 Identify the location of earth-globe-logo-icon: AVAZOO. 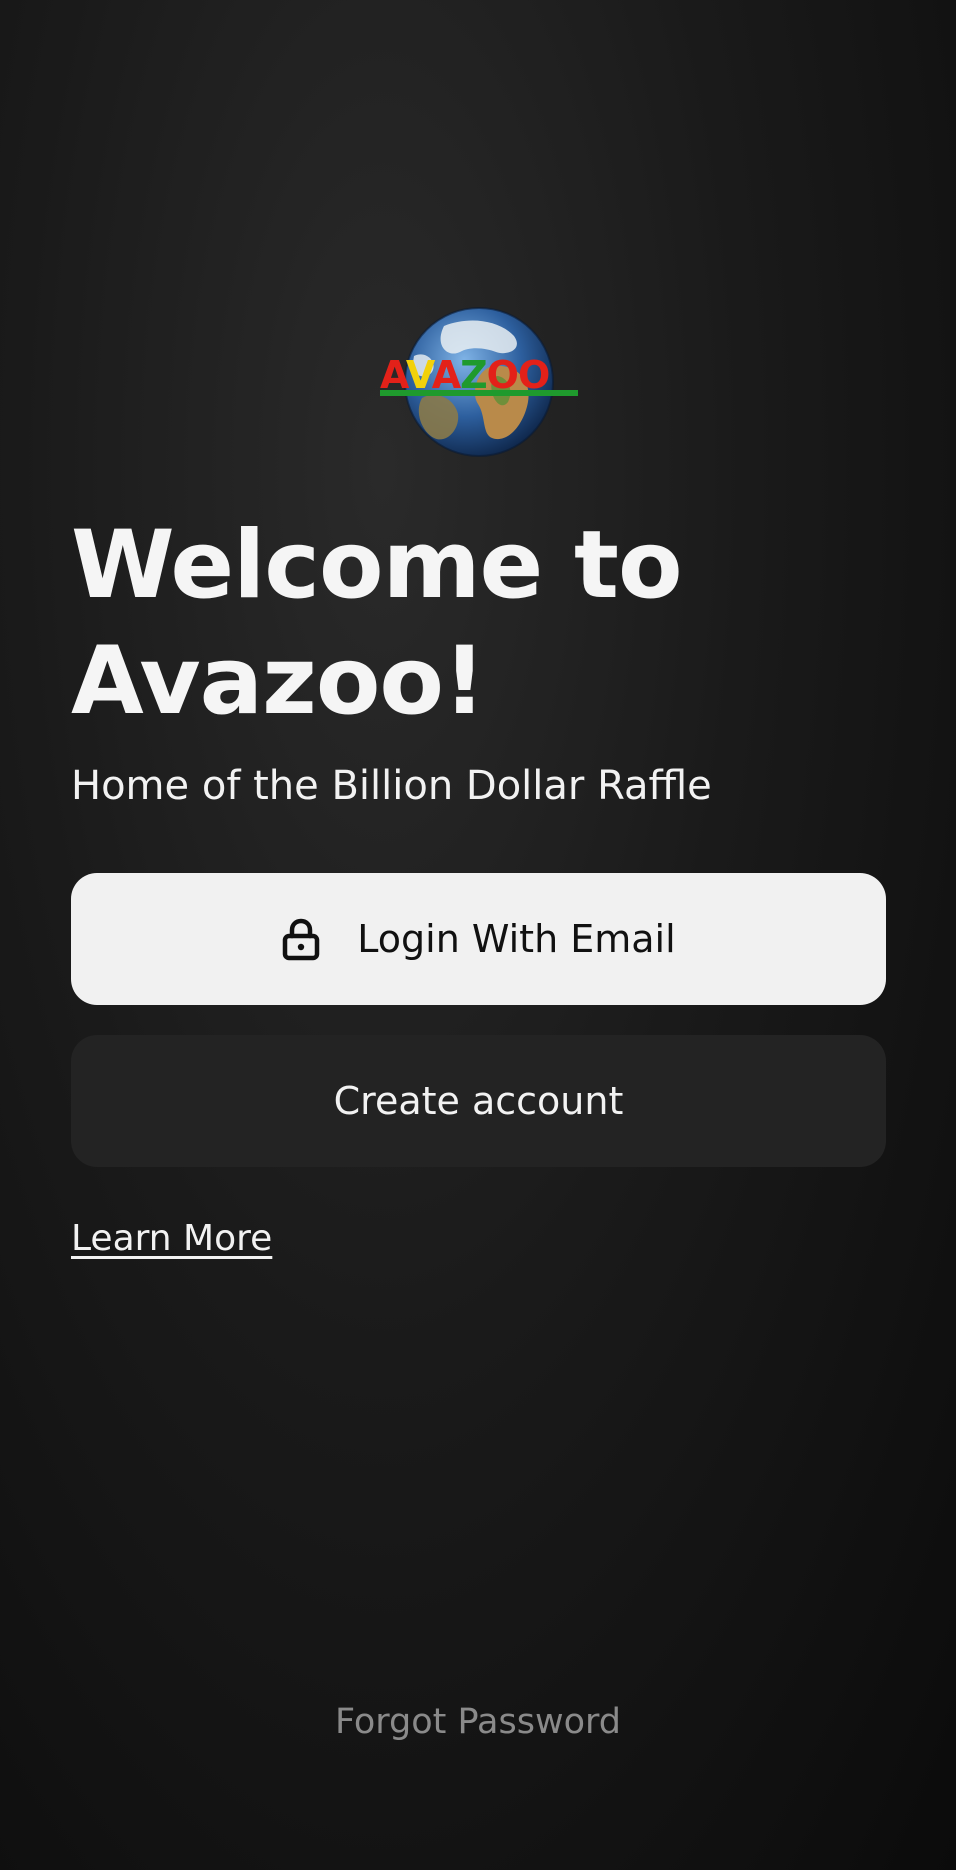
(479, 382).